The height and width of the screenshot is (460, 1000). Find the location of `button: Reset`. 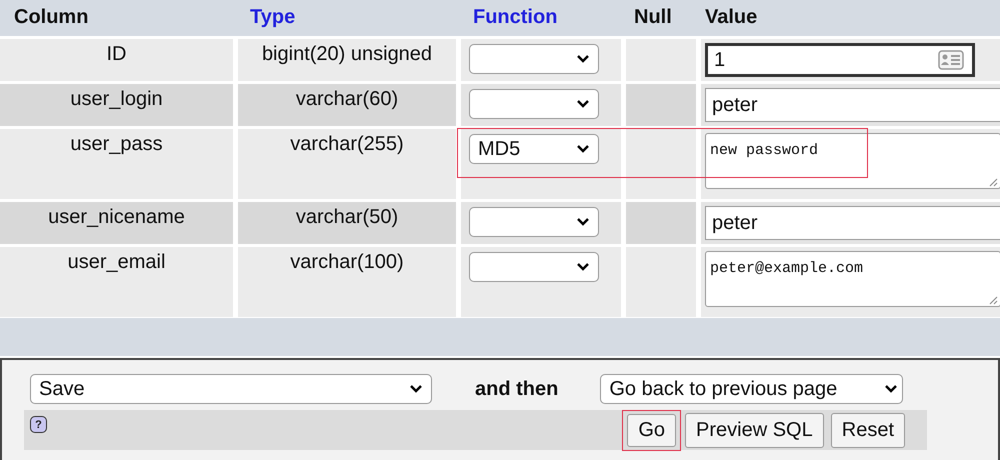

button: Reset is located at coordinates (867, 430).